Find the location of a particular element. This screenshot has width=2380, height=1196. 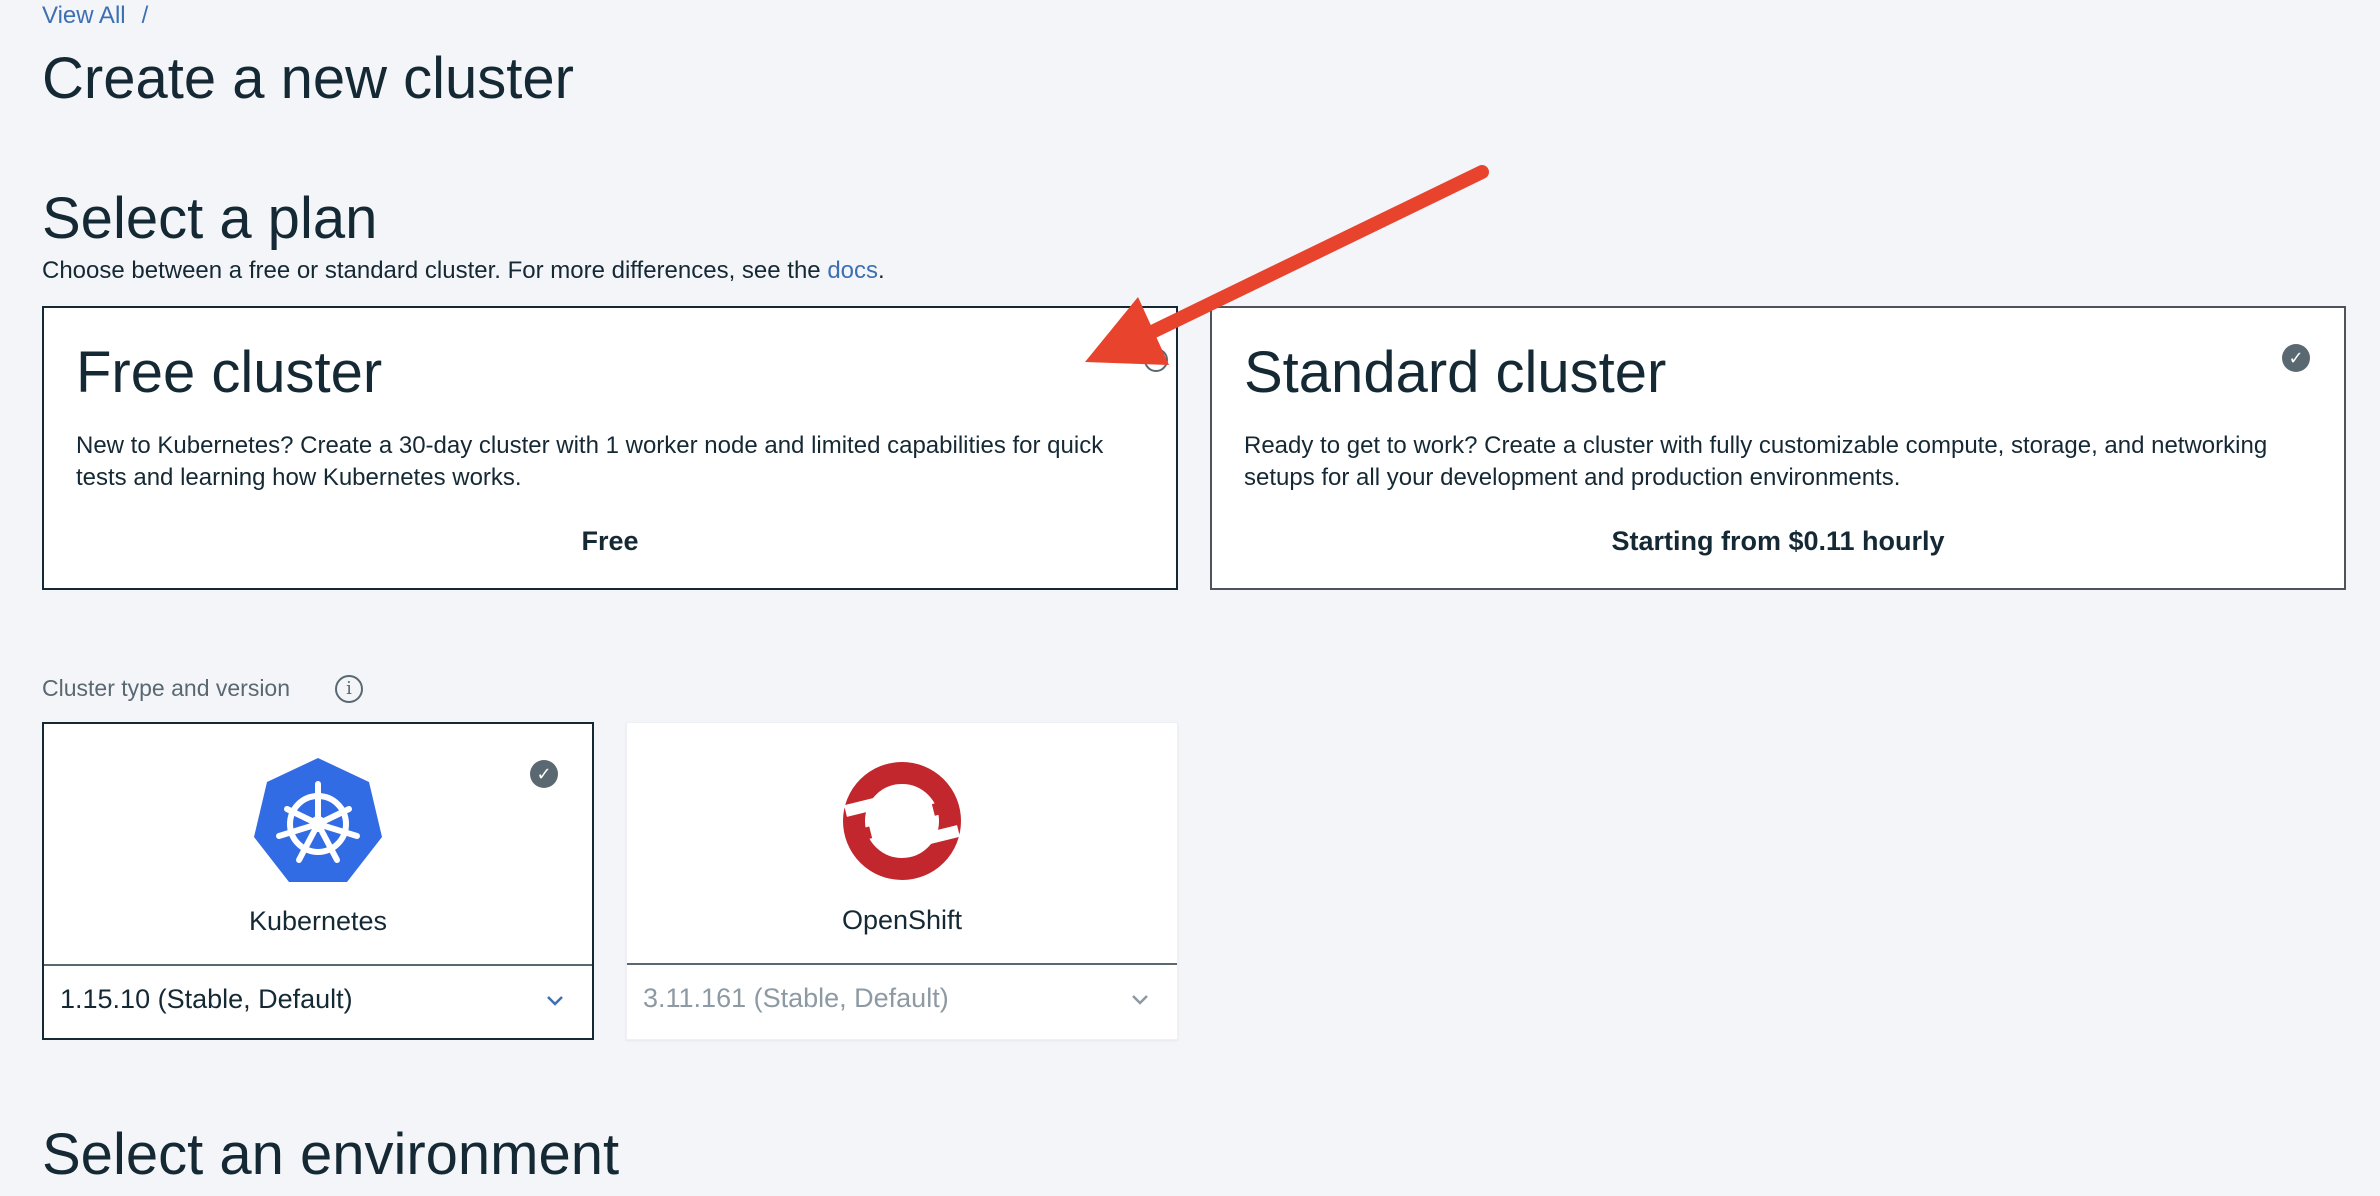

environment-section-title: Select an environment is located at coordinates (331, 1154).